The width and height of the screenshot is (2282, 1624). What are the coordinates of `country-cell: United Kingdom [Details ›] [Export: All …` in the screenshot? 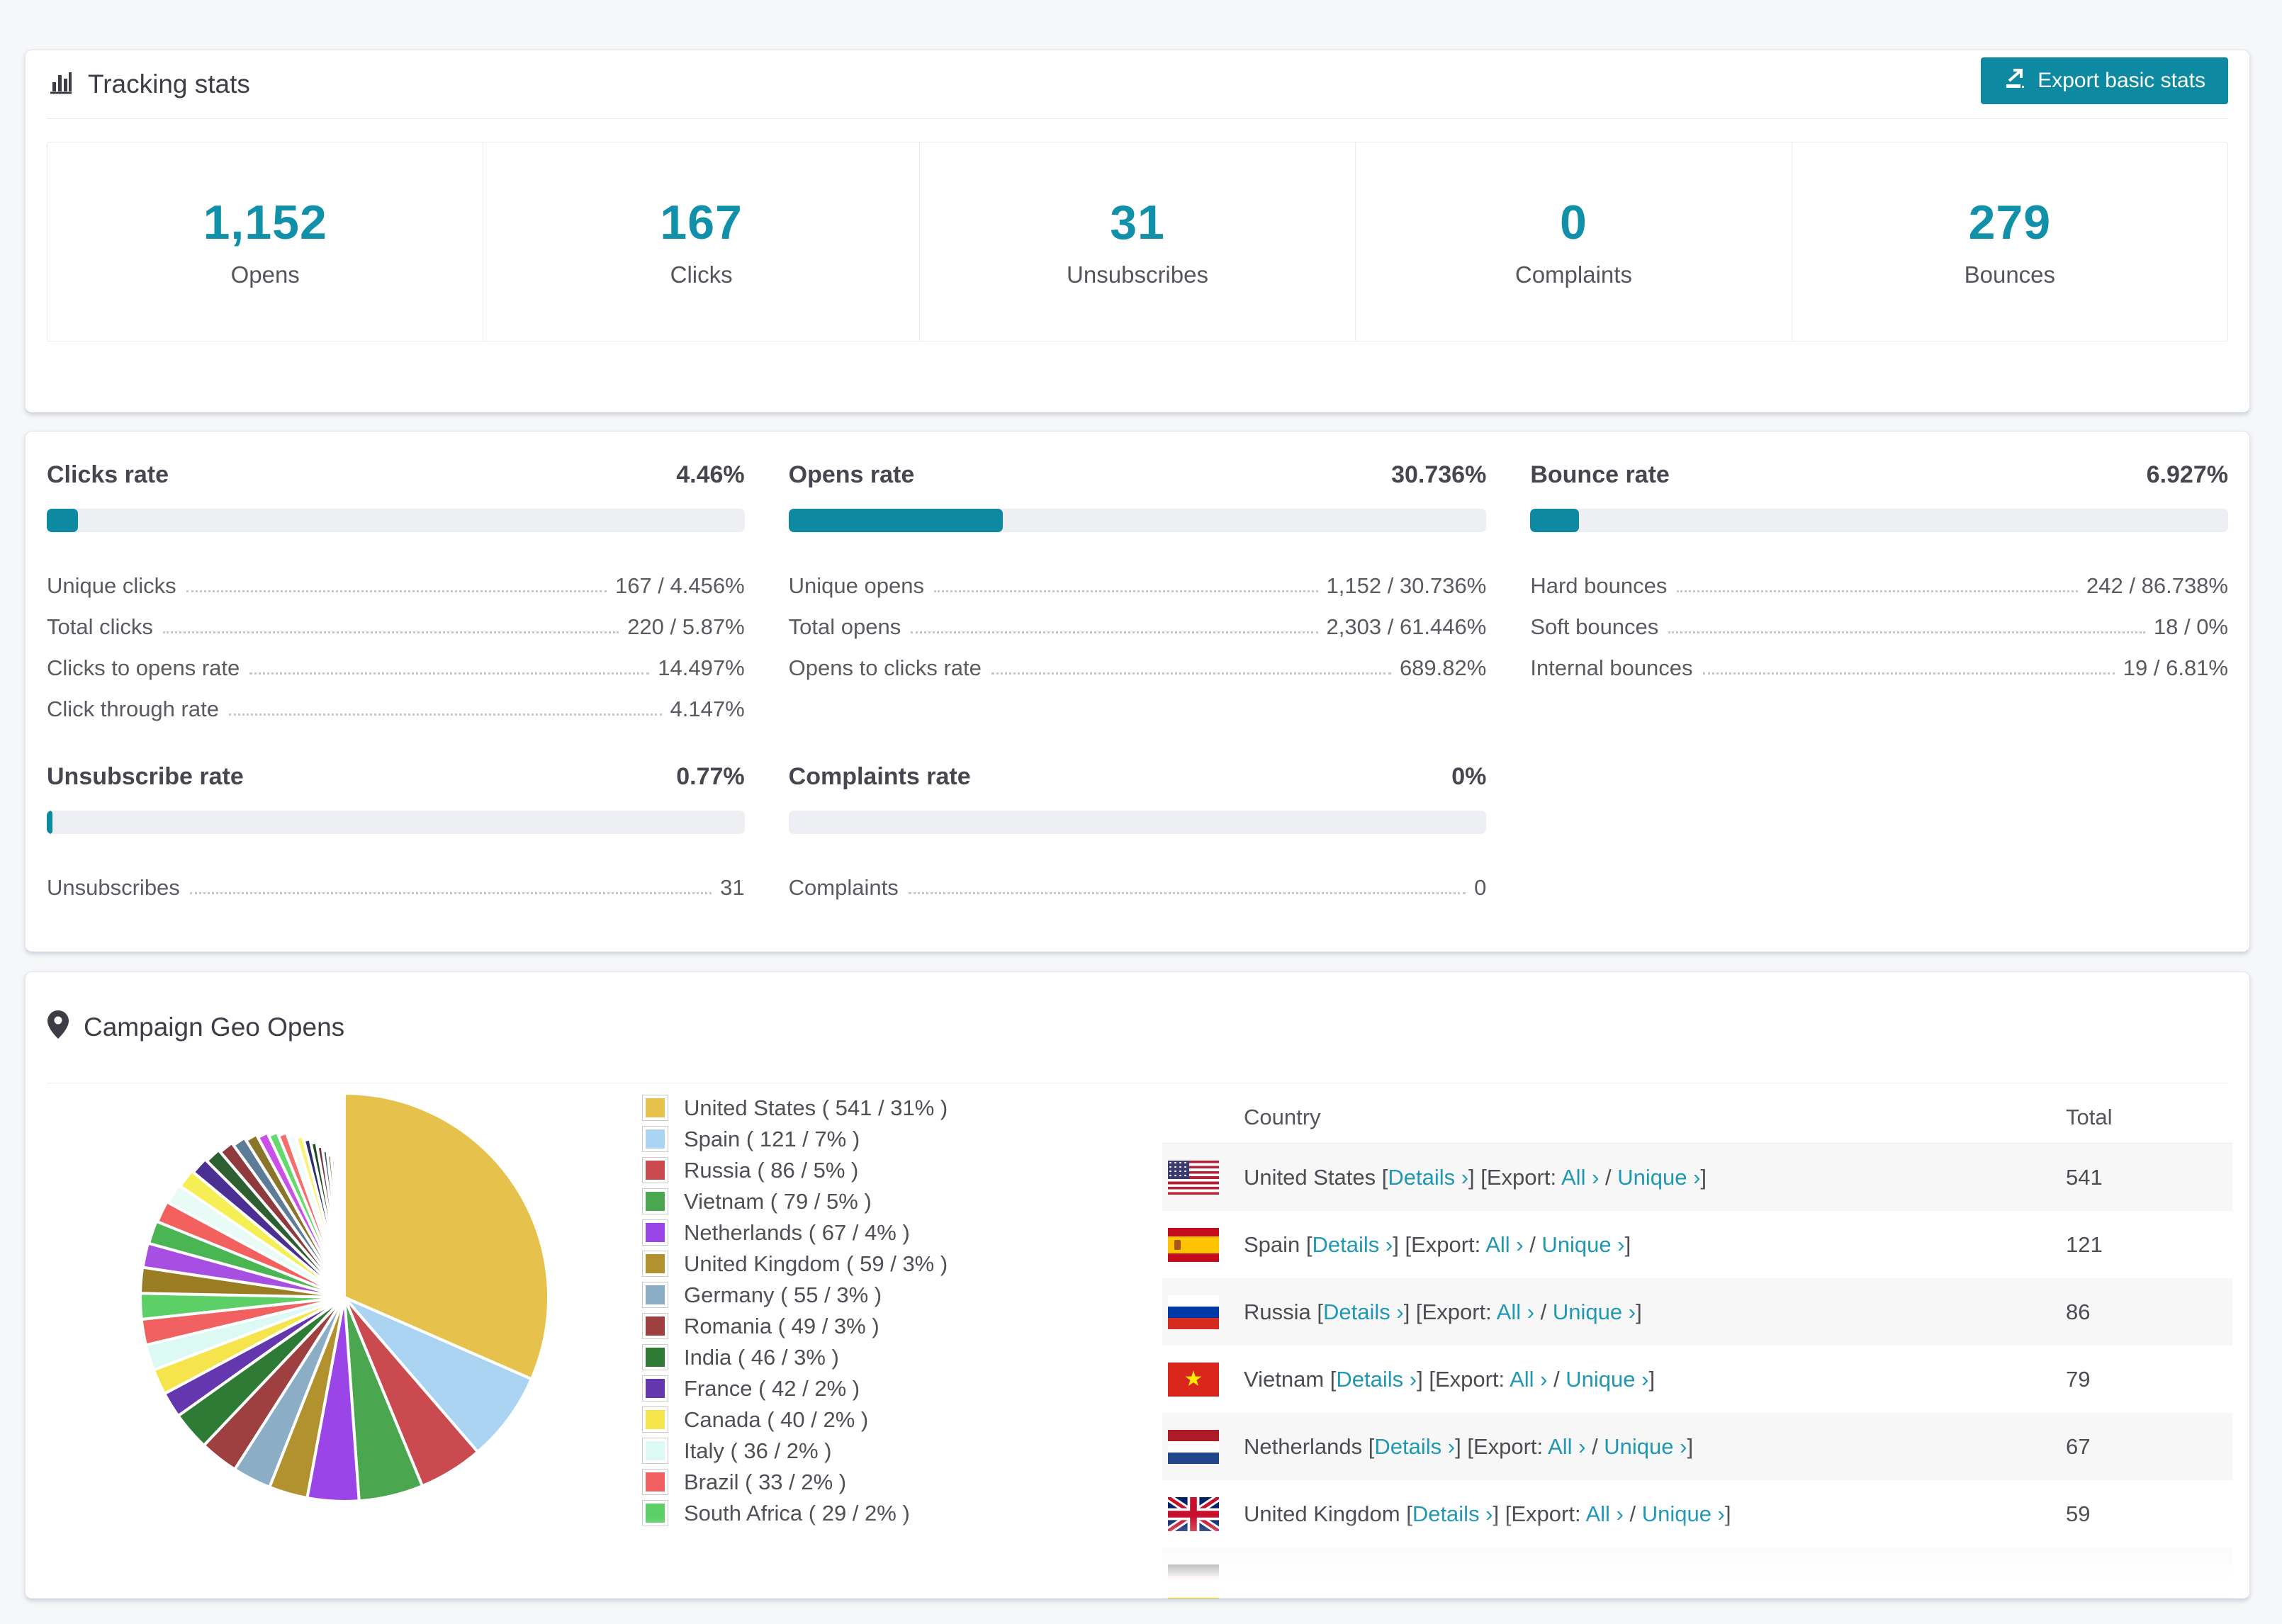 It's located at (1488, 1513).